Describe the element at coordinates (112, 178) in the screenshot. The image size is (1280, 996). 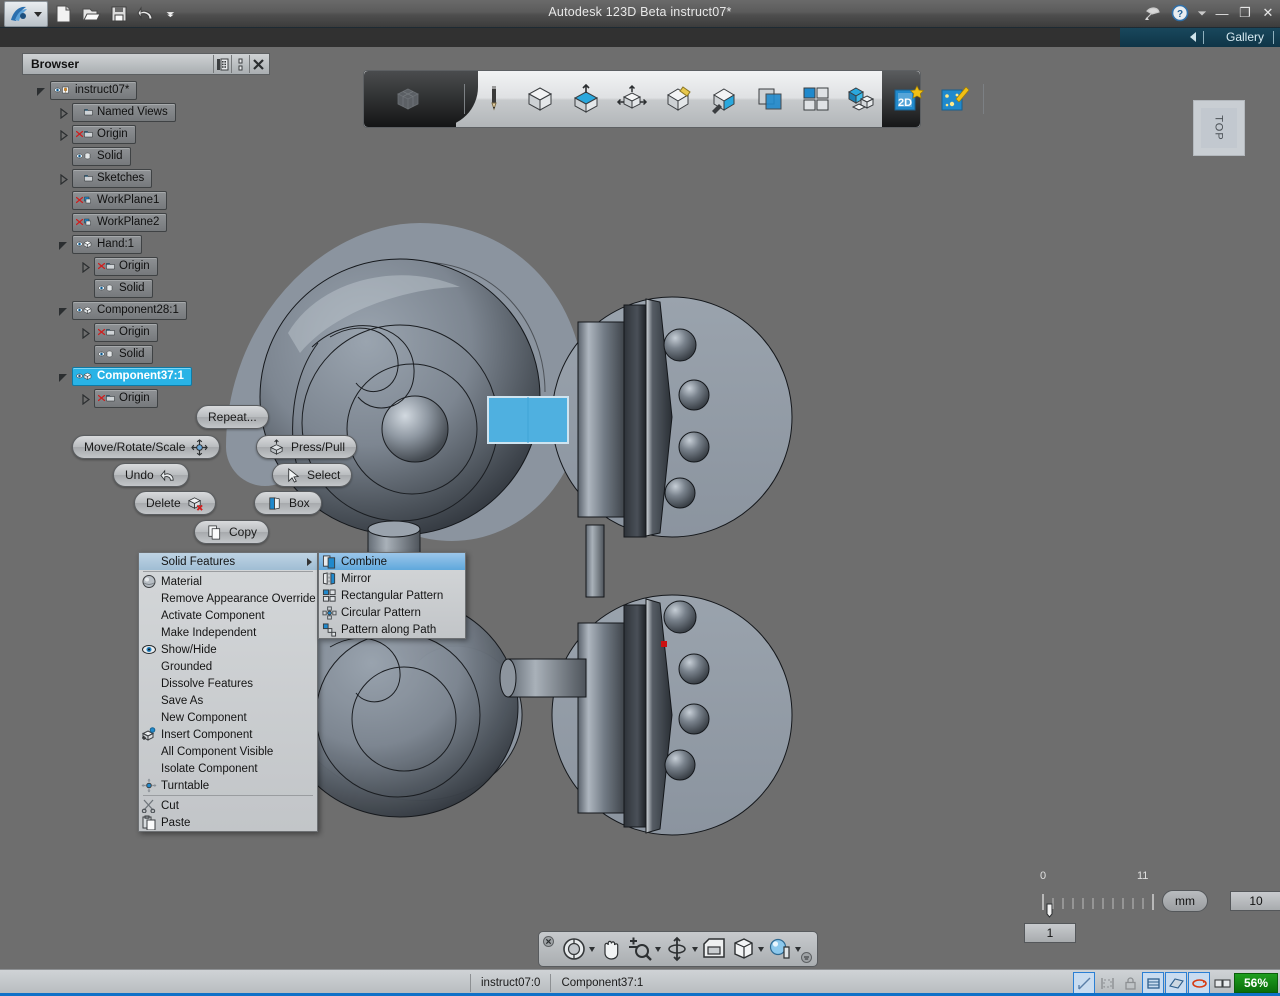
I see `tree-item: Sketches` at that location.